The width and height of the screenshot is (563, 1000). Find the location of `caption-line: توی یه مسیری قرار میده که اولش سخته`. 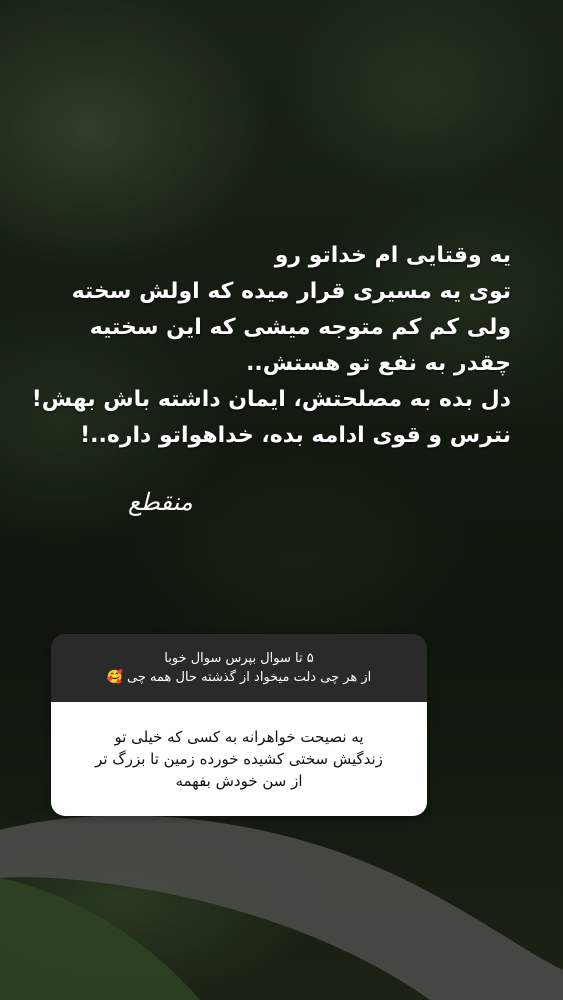

caption-line: توی یه مسیری قرار میده که اولش سخته is located at coordinates (291, 291).